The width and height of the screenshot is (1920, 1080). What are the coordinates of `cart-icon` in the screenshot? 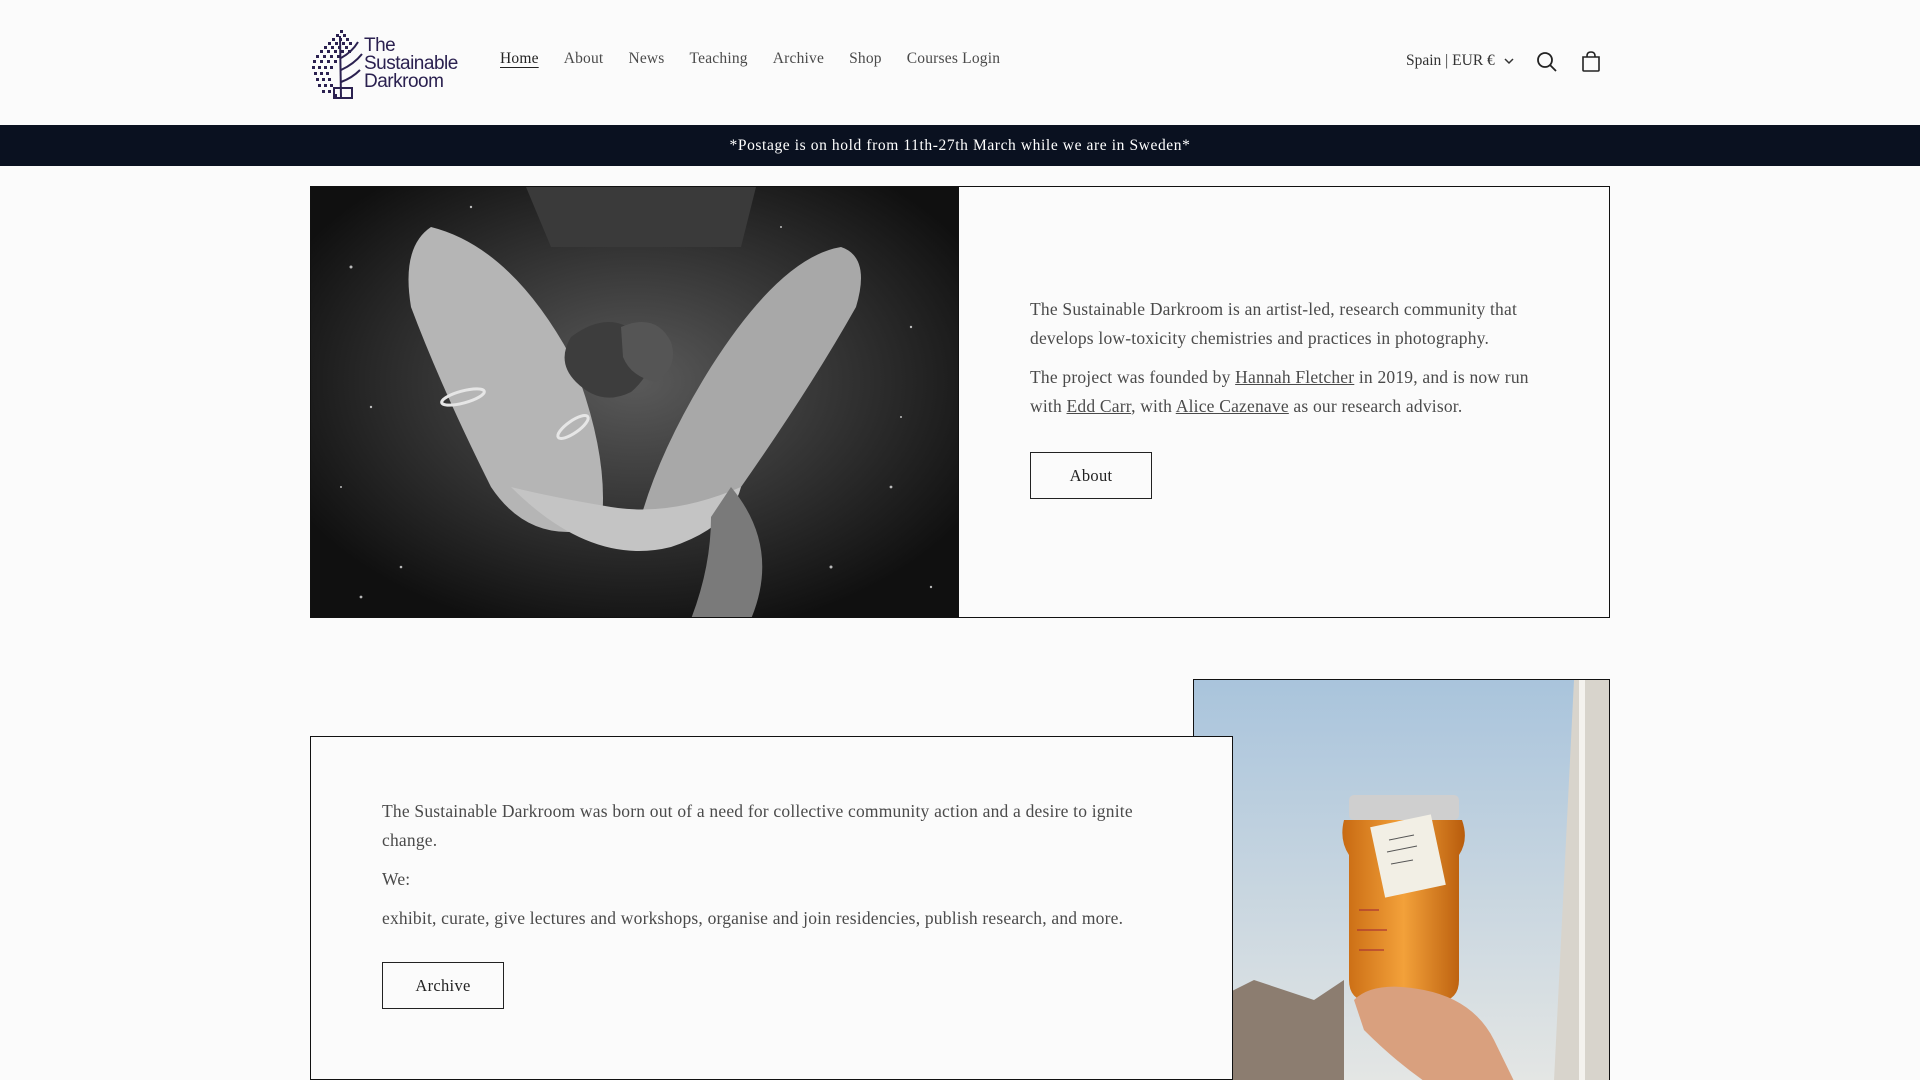 It's located at (1591, 62).